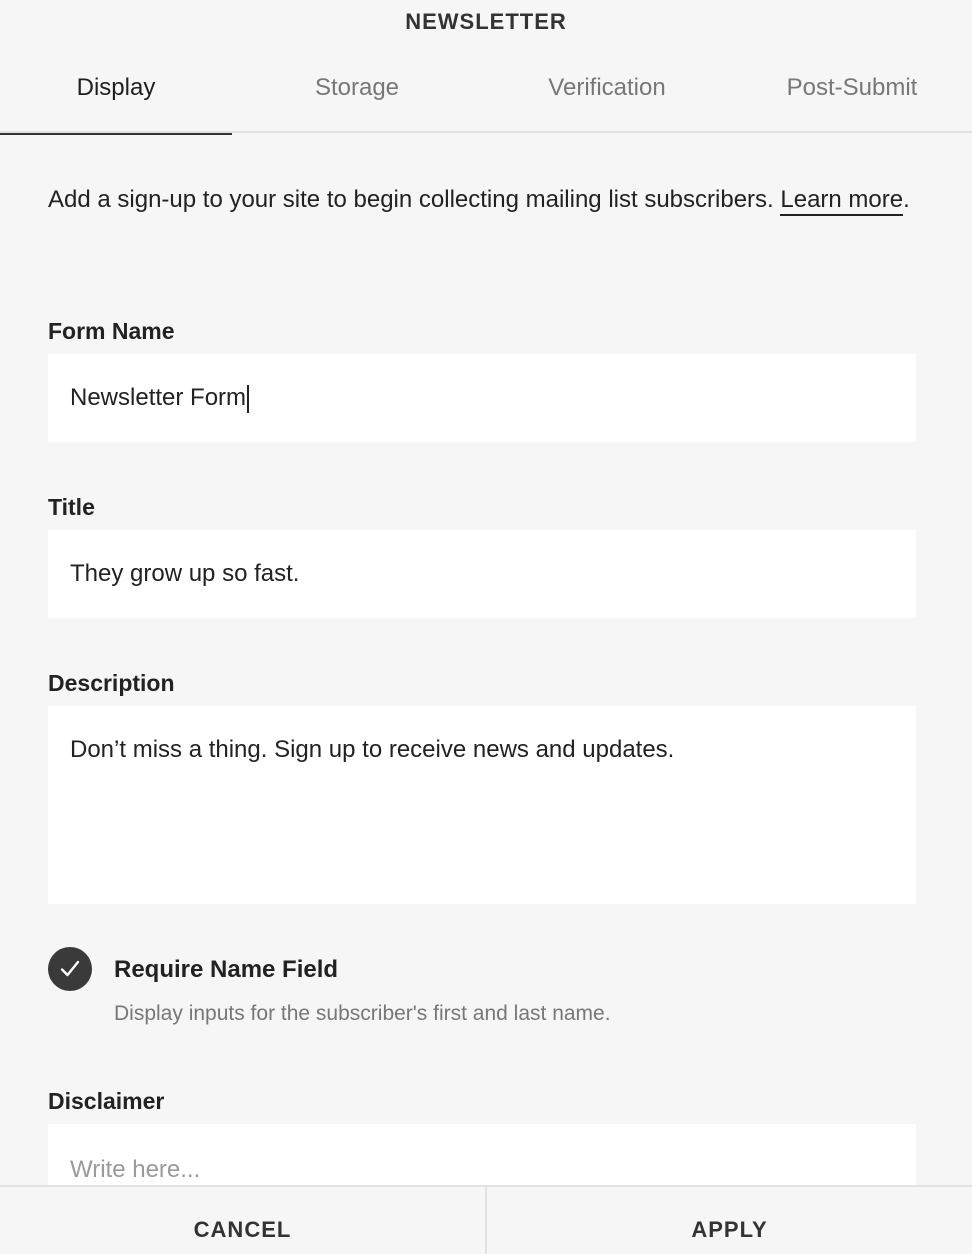 The width and height of the screenshot is (972, 1254). Describe the element at coordinates (226, 969) in the screenshot. I see `require-name-label: Require Name Field` at that location.